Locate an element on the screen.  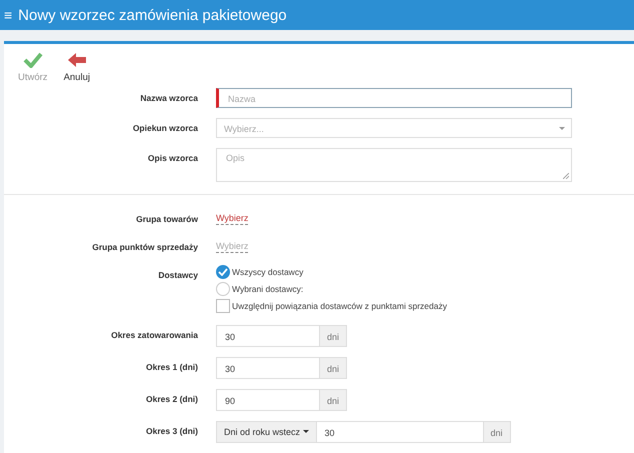
field-label: Okres 1 (dni) is located at coordinates (172, 366).